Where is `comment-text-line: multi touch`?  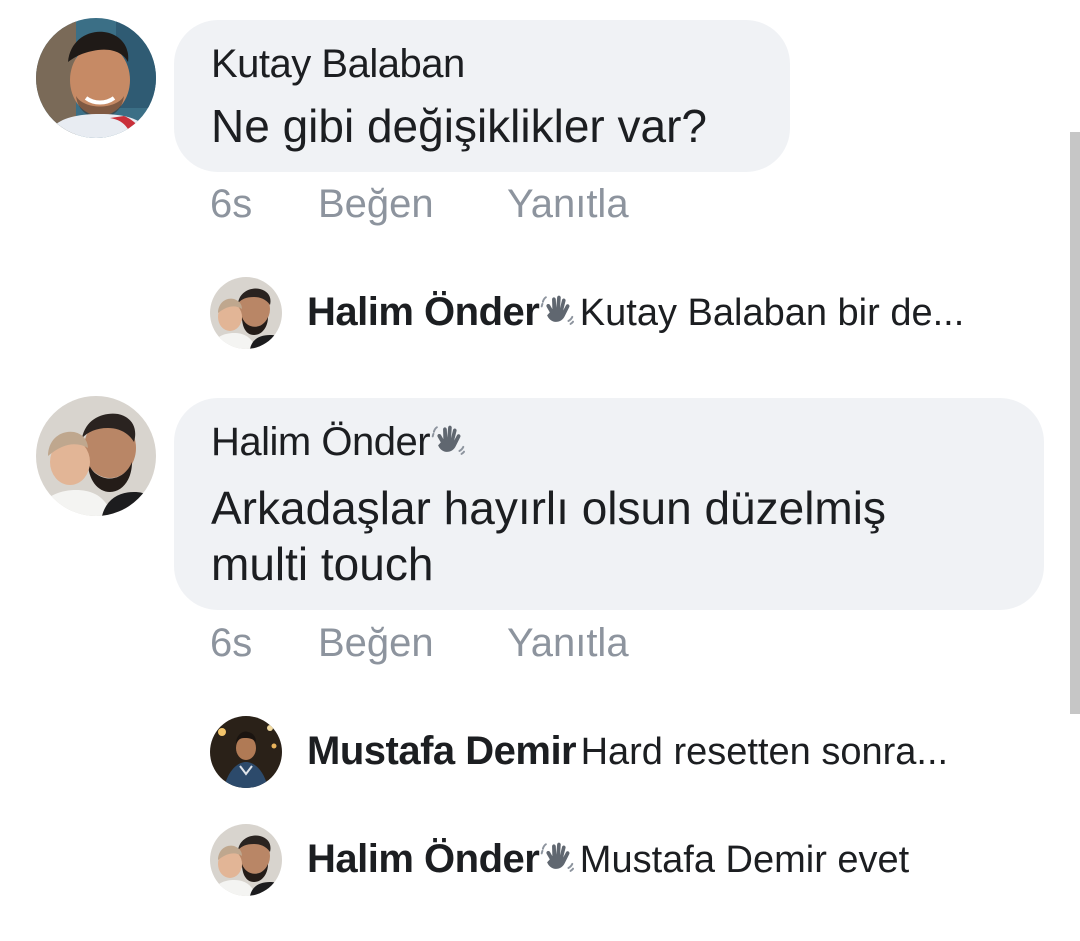 comment-text-line: multi touch is located at coordinates (322, 564).